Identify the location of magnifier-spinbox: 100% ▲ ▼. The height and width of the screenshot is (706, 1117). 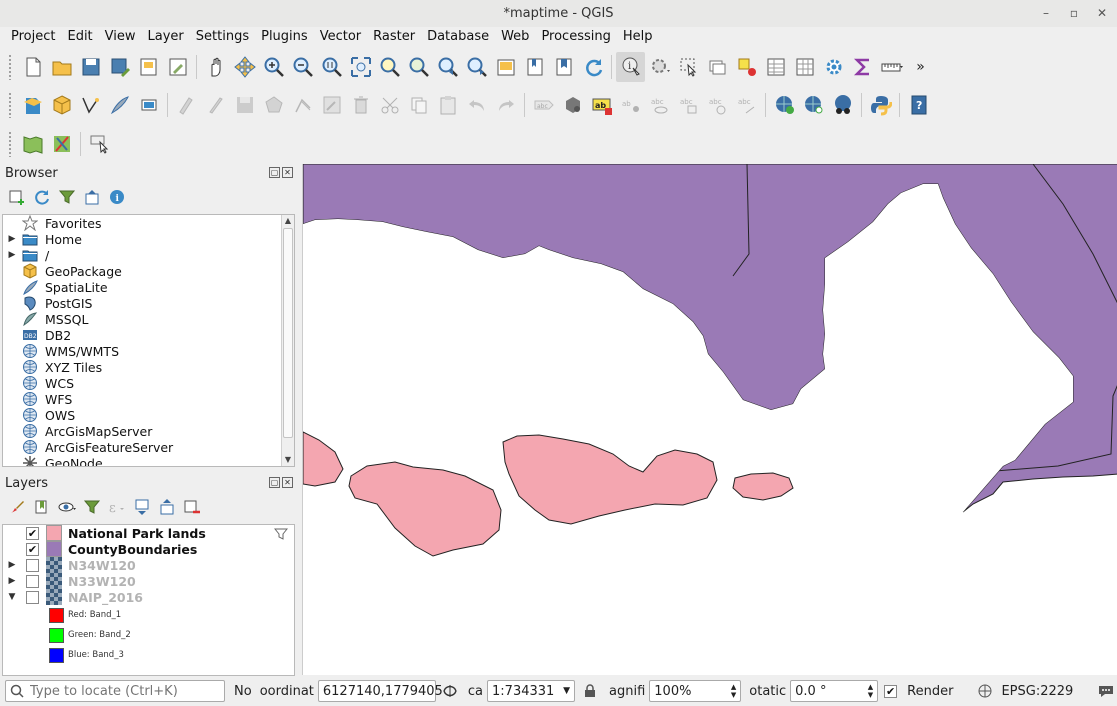
(695, 691).